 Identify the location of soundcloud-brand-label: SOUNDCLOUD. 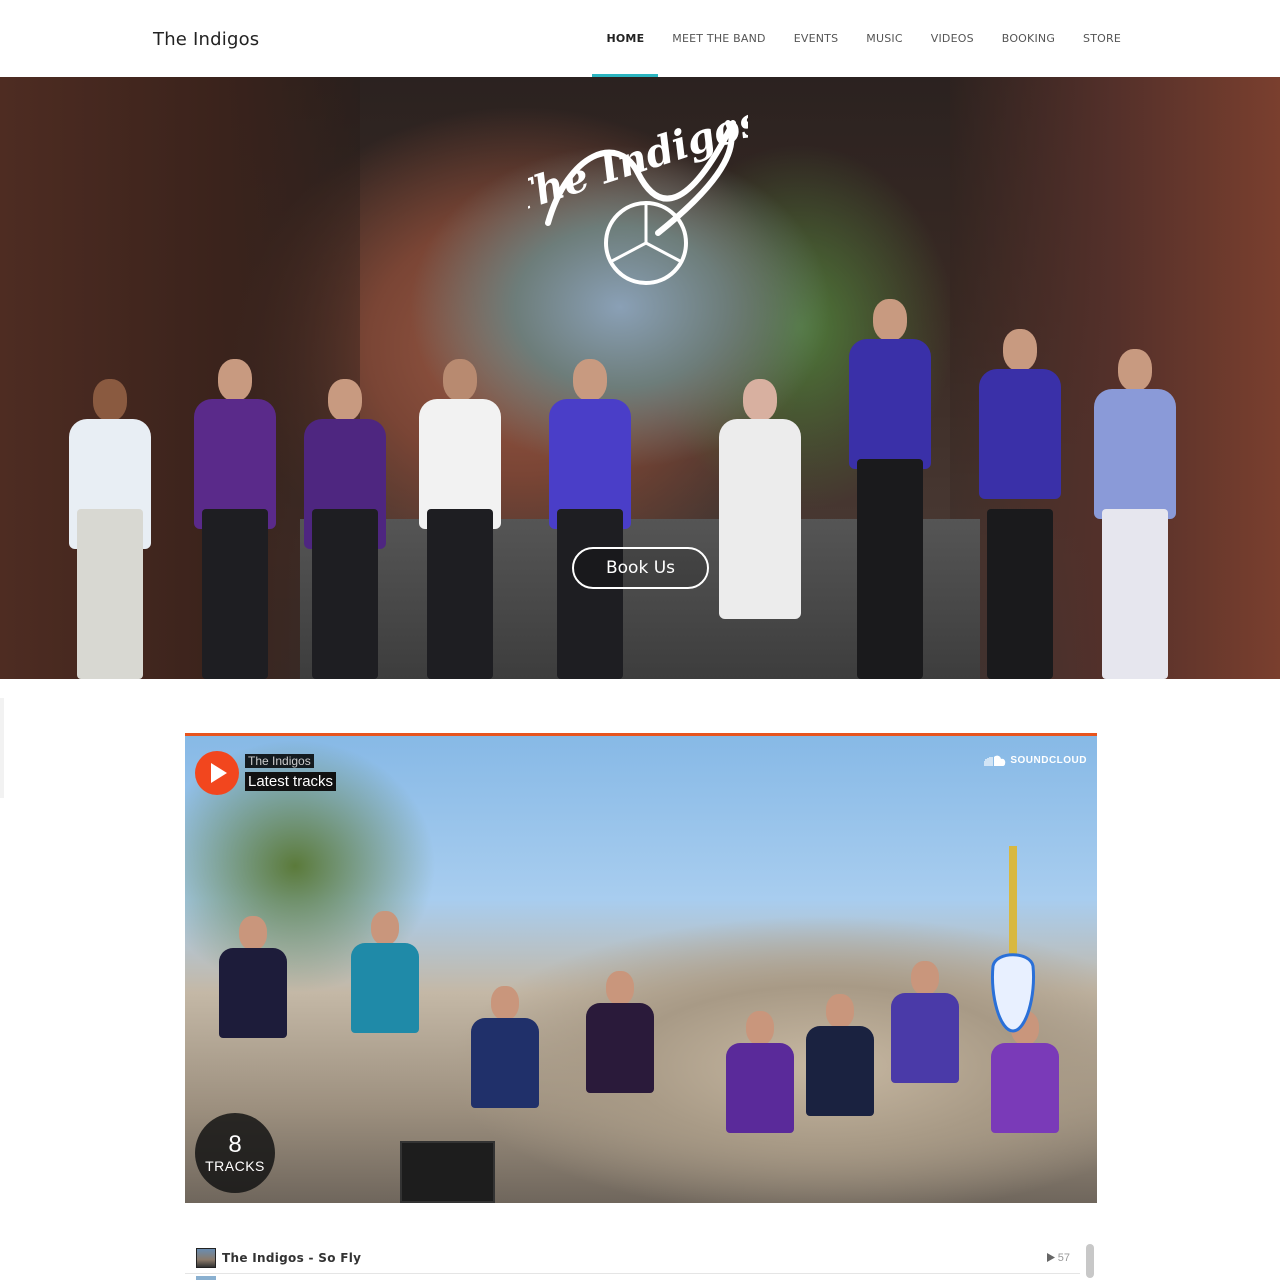
(1048, 760).